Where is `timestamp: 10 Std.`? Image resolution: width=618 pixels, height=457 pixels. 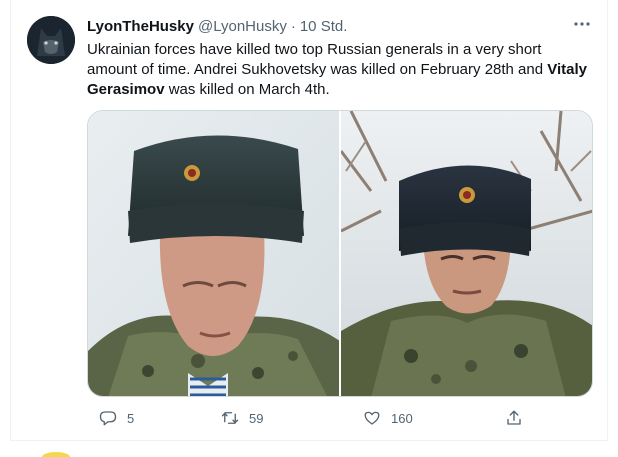
timestamp: 10 Std. is located at coordinates (324, 26).